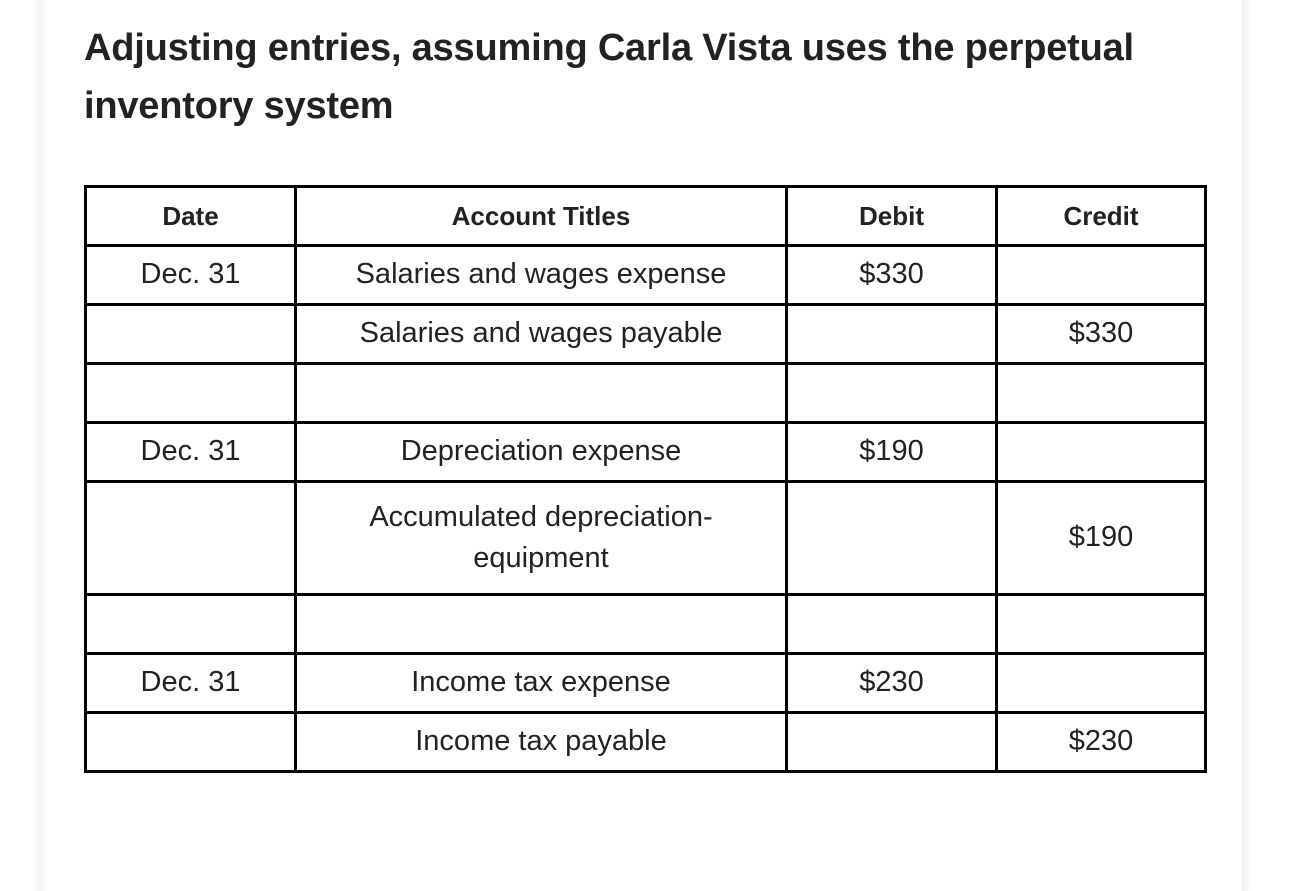 The image size is (1290, 891). I want to click on table-header: Date Account Titles Debit Credit, so click(645, 216).